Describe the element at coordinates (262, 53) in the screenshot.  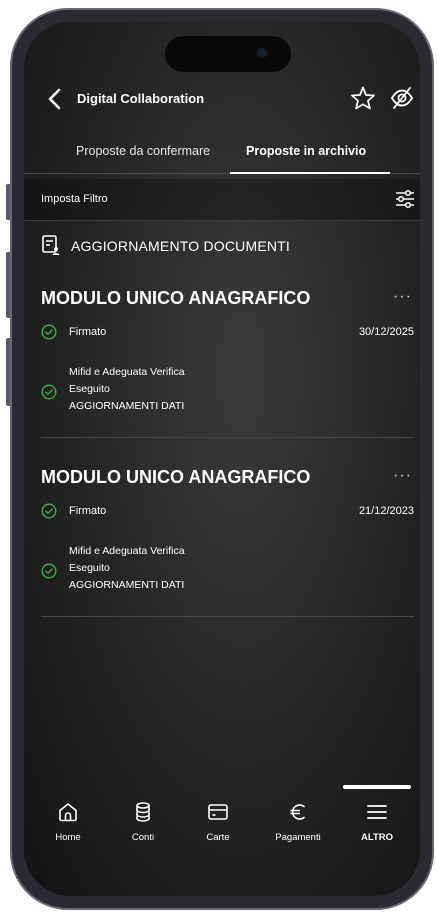
I see `camera-icon` at that location.